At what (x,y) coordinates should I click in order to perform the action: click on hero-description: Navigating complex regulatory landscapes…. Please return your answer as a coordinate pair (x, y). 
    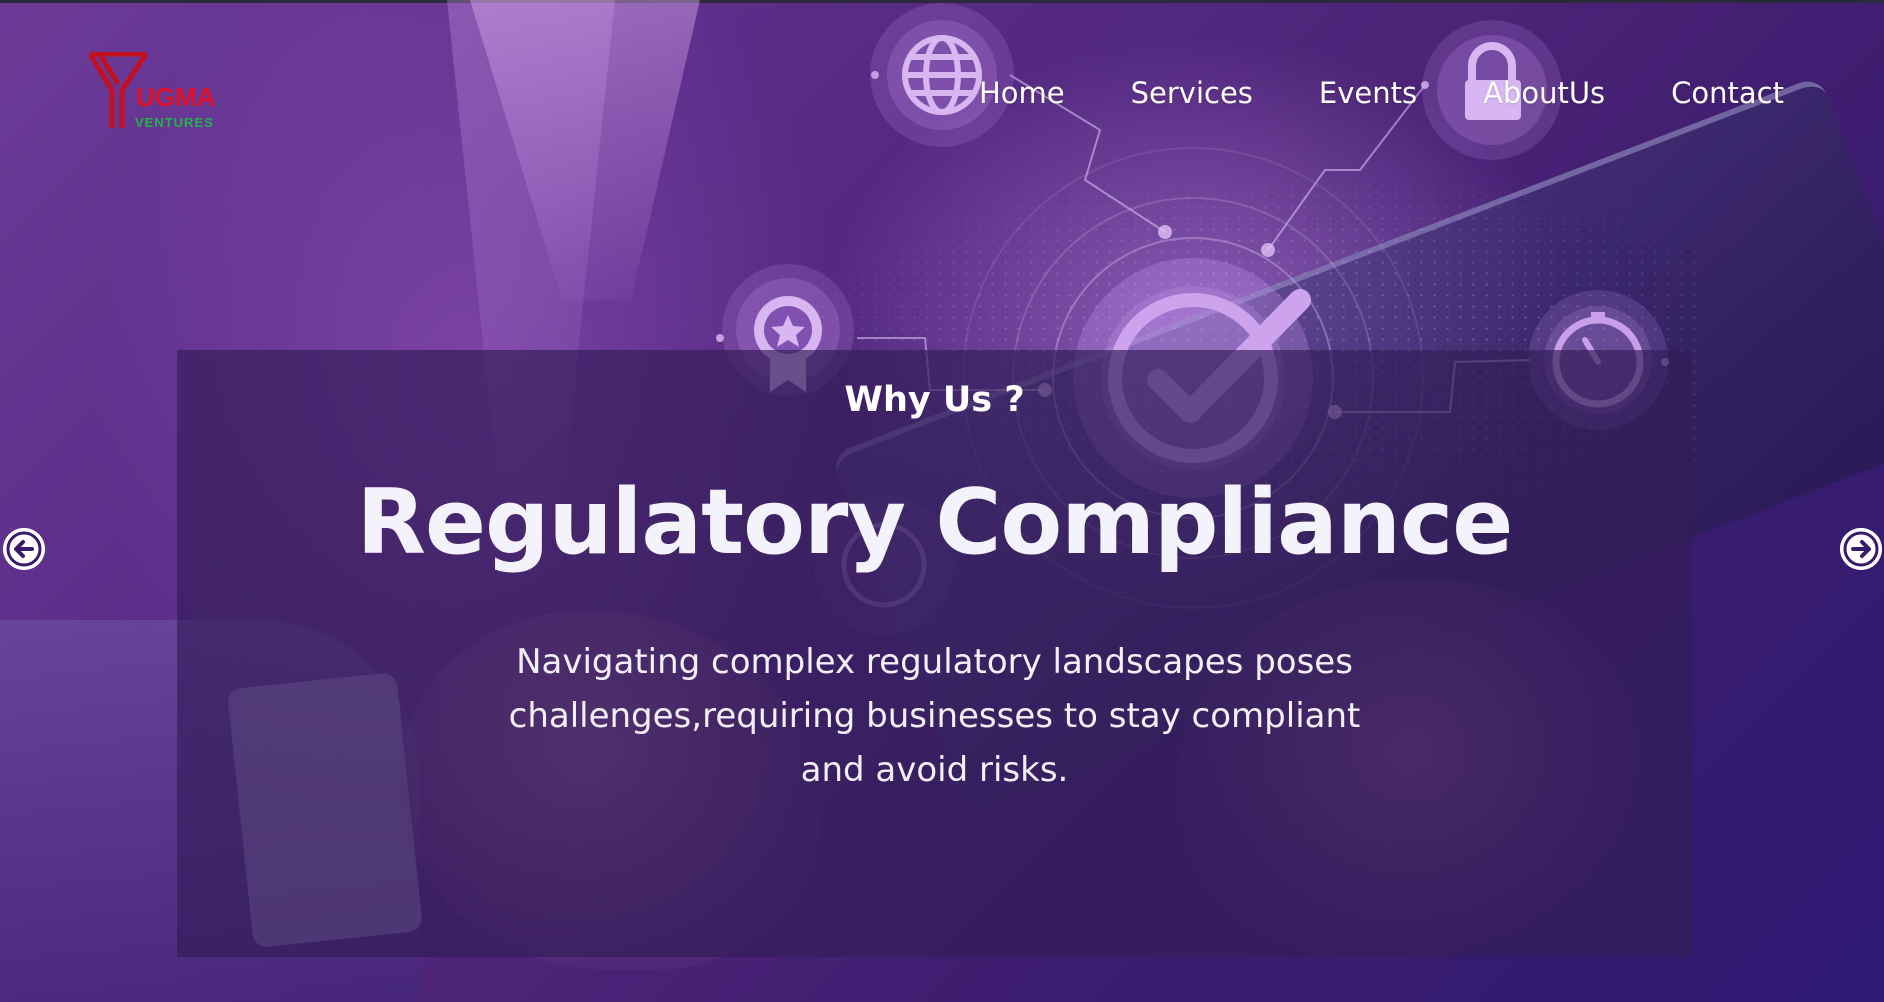
    Looking at the image, I should click on (934, 716).